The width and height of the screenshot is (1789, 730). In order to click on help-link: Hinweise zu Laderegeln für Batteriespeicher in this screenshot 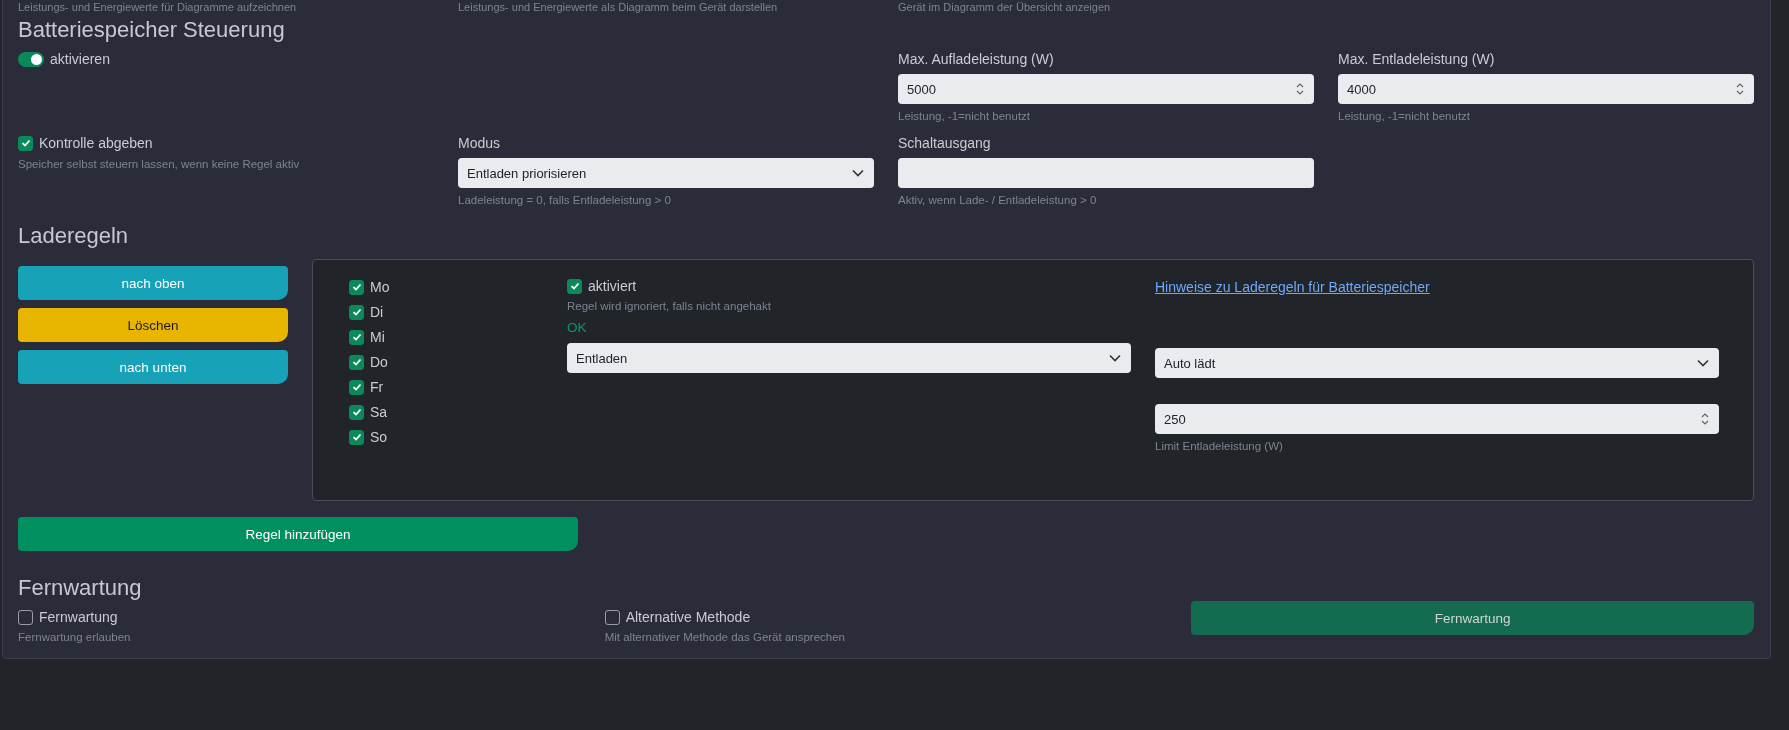, I will do `click(1292, 287)`.